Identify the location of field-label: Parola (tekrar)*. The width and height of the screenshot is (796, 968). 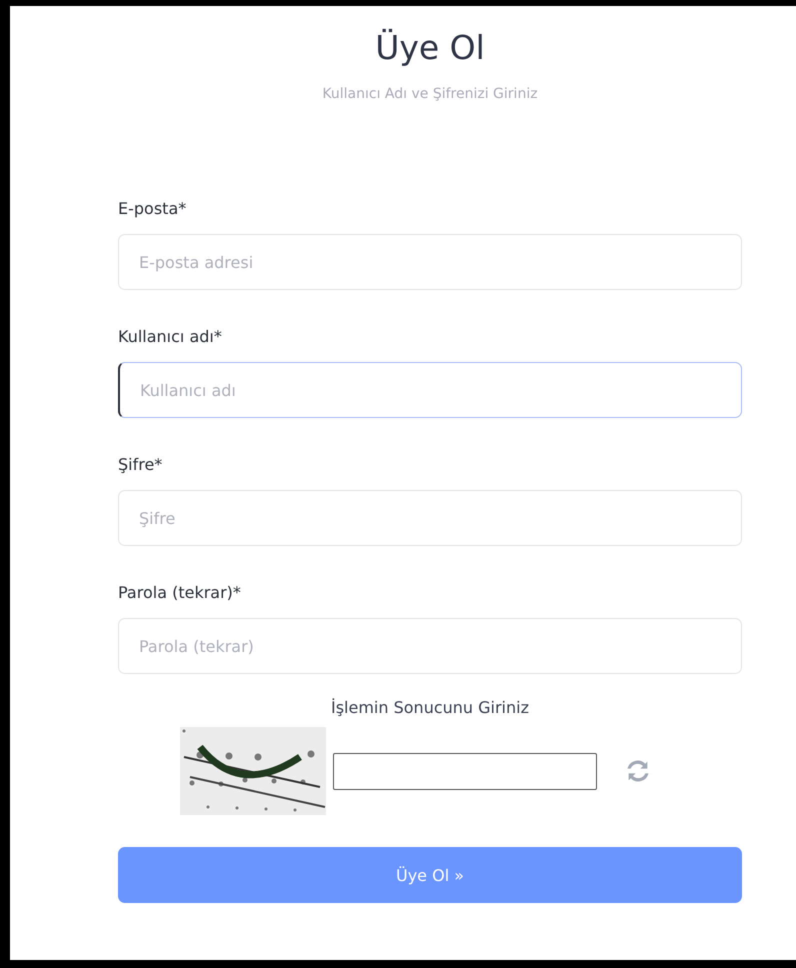
(180, 593).